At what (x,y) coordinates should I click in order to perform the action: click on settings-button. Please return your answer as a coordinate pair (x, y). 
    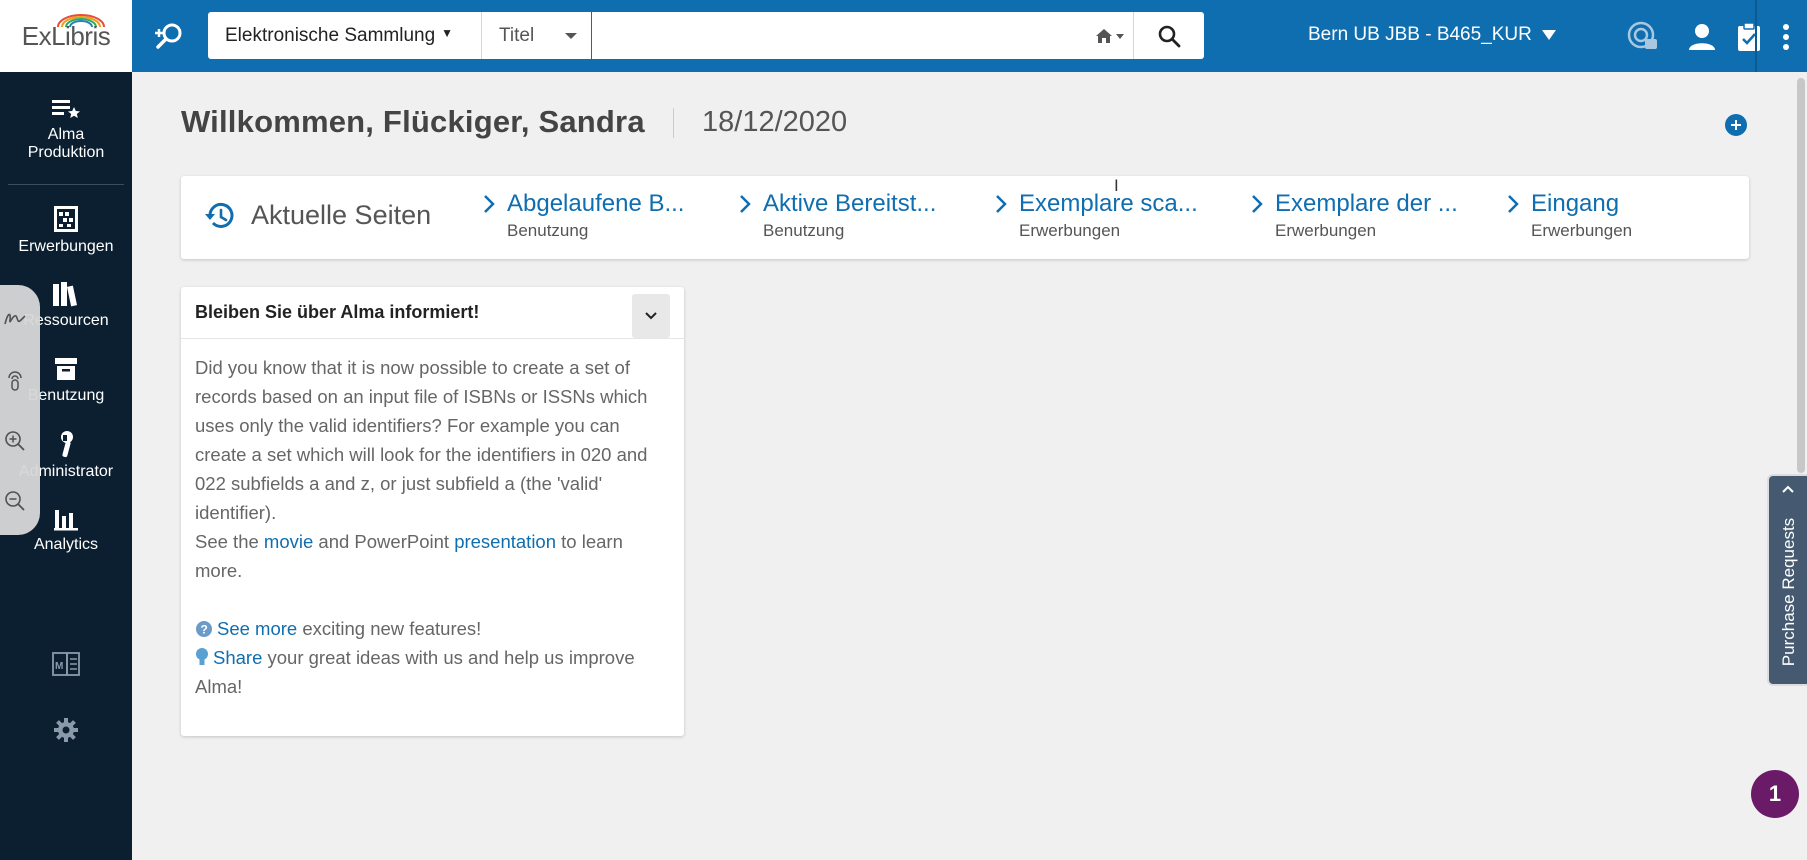
    Looking at the image, I should click on (66, 732).